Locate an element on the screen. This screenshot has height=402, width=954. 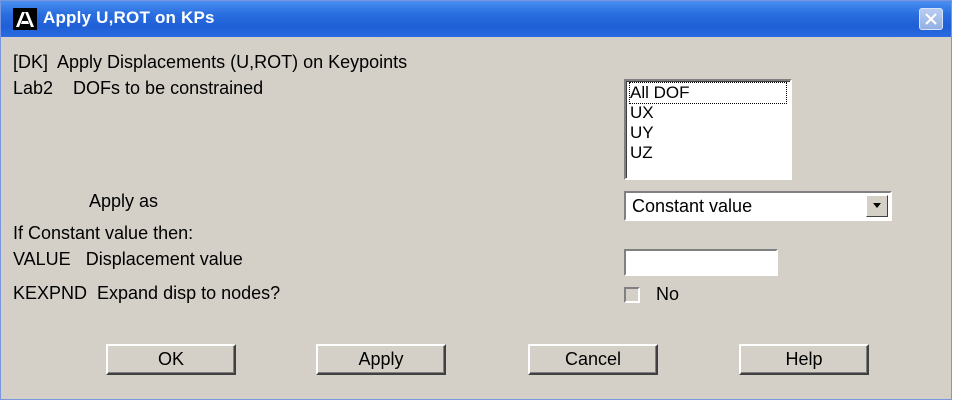
help-button: Help is located at coordinates (804, 359).